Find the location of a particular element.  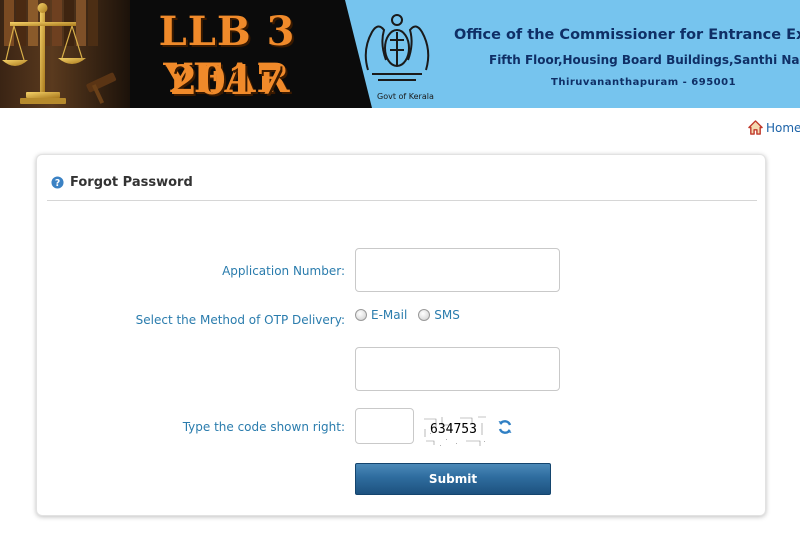

banner-title-line2: 2017 is located at coordinates (227, 80).